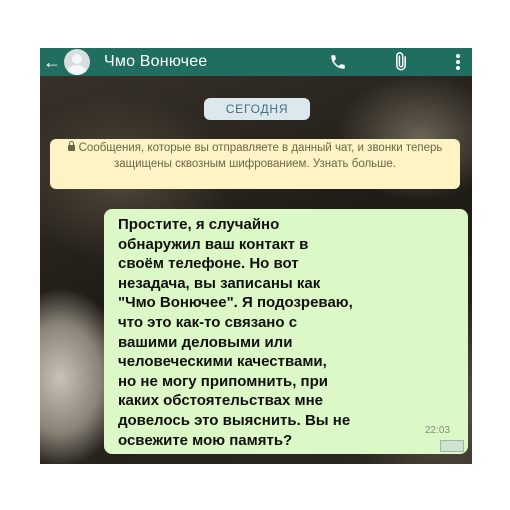 This screenshot has width=510, height=510. I want to click on avatar, so click(77, 62).